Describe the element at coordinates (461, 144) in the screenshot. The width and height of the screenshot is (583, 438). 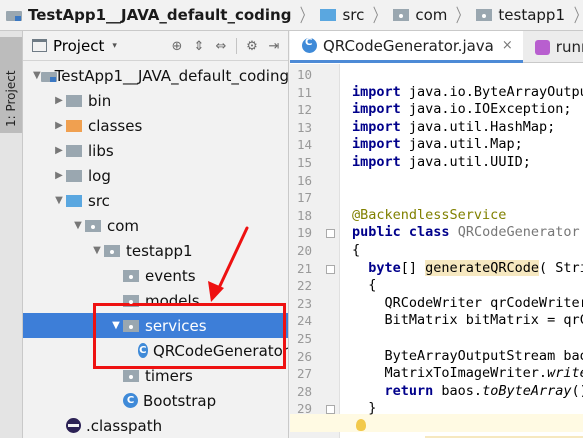
I see `code-token: java.util.Map;` at that location.